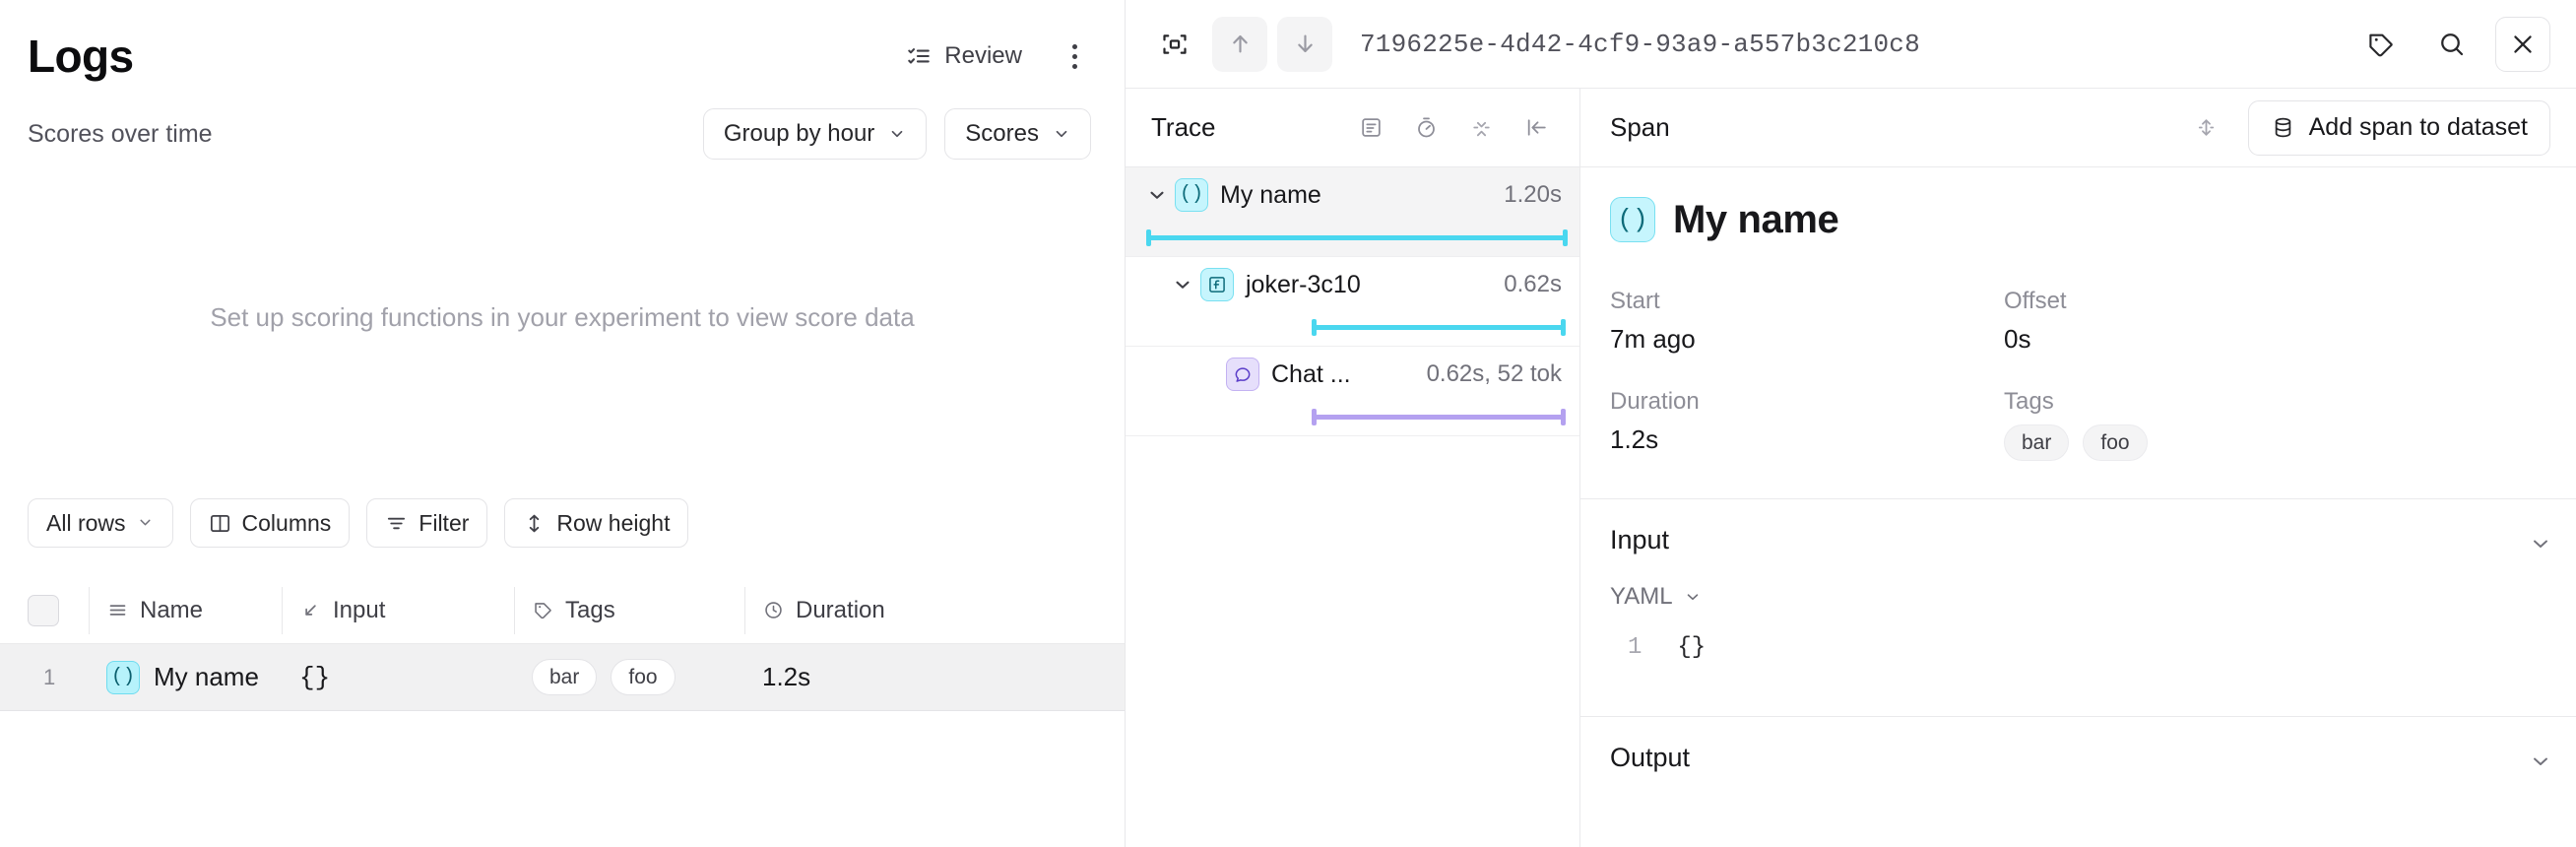 The image size is (2576, 847). What do you see at coordinates (2275, 425) in the screenshot?
I see `span-meta-tags: Tags bar foo` at bounding box center [2275, 425].